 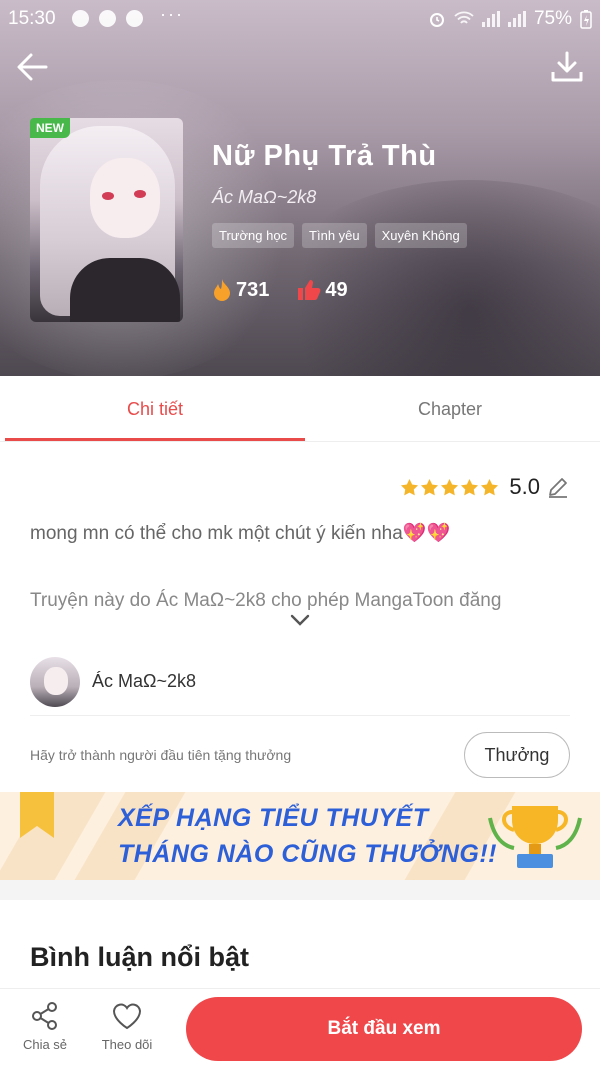 I want to click on rating: 5.0, so click(x=485, y=487).